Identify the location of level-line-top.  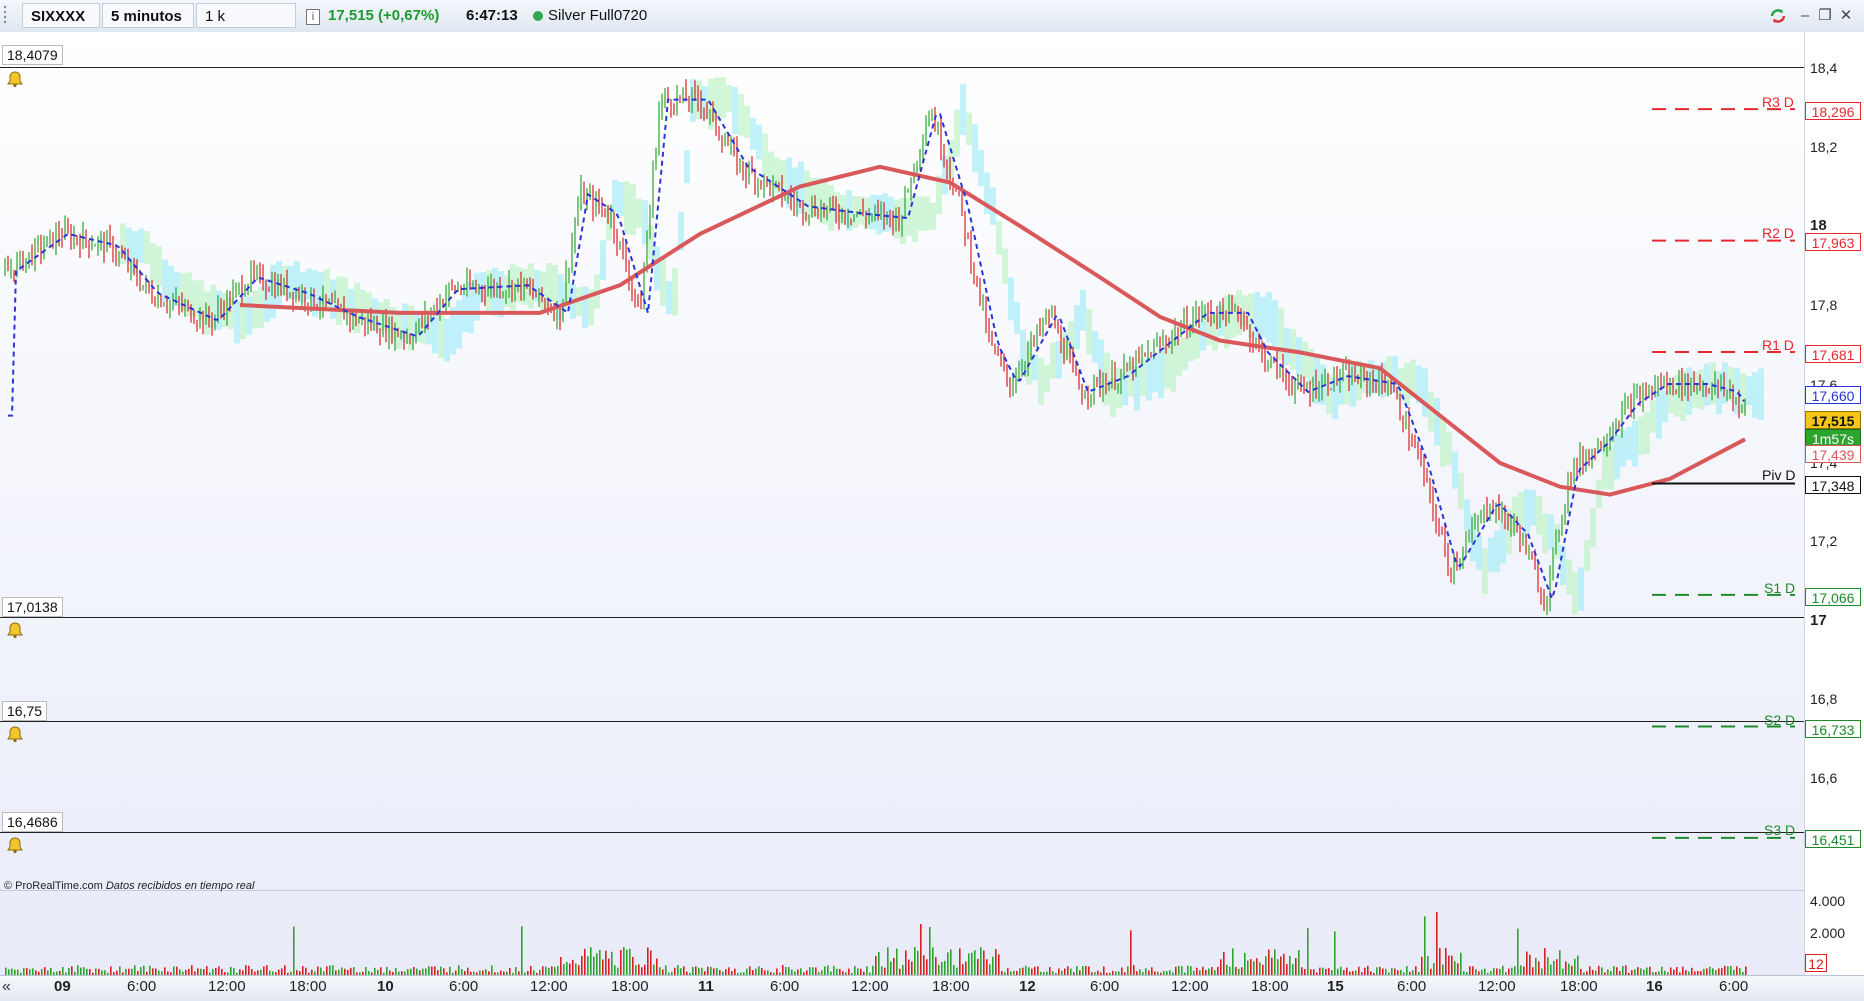
(902, 67).